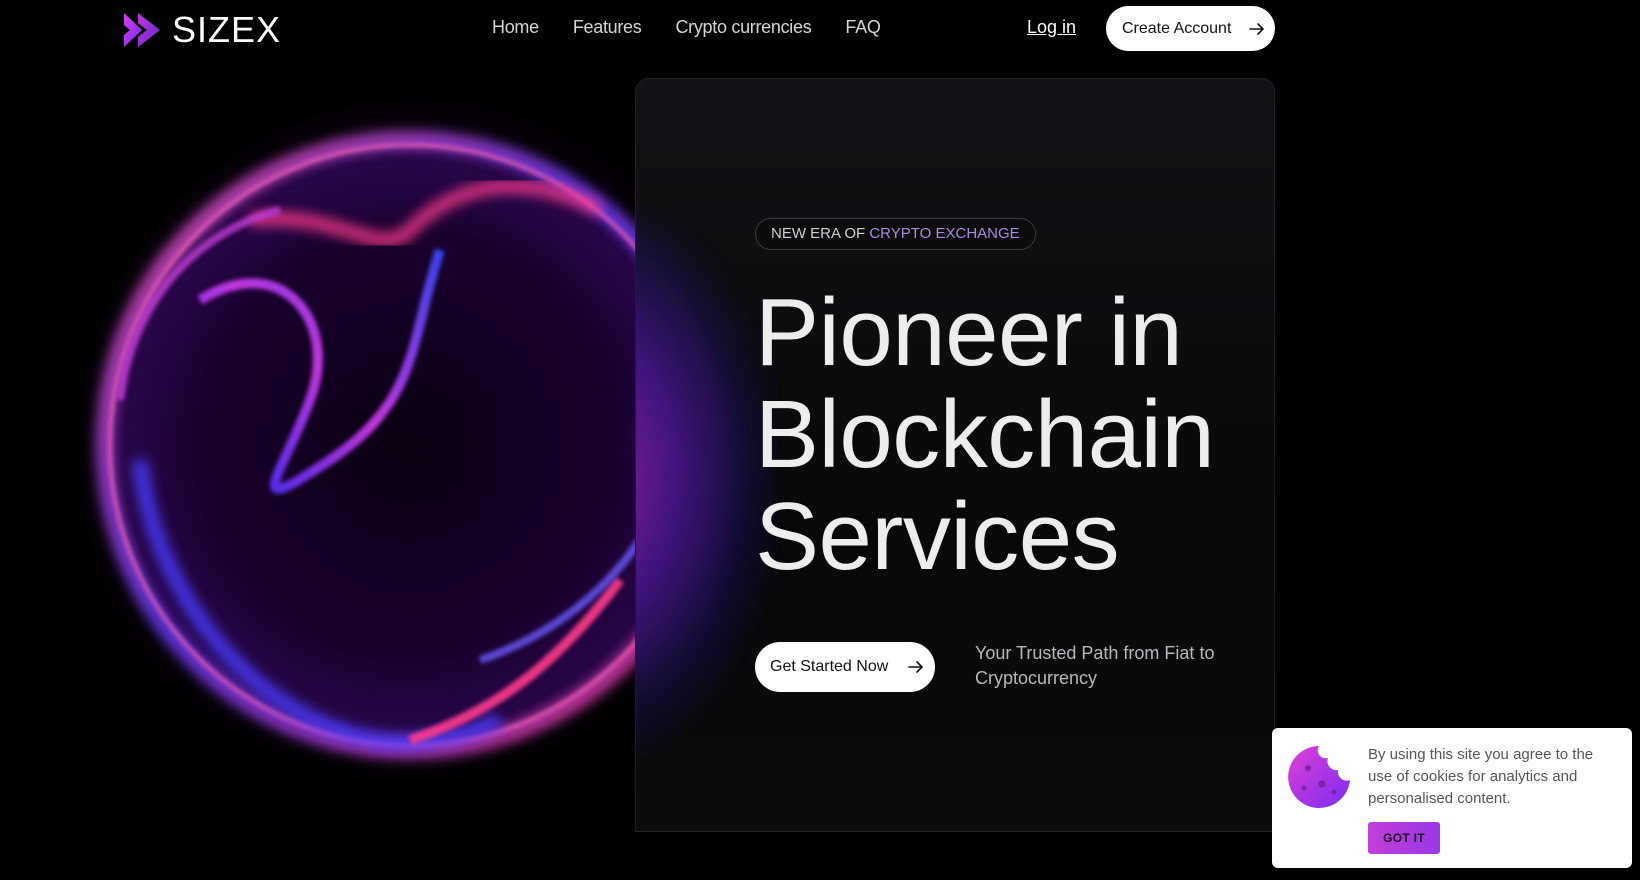  I want to click on brand-logo: SIZEX, so click(201, 30).